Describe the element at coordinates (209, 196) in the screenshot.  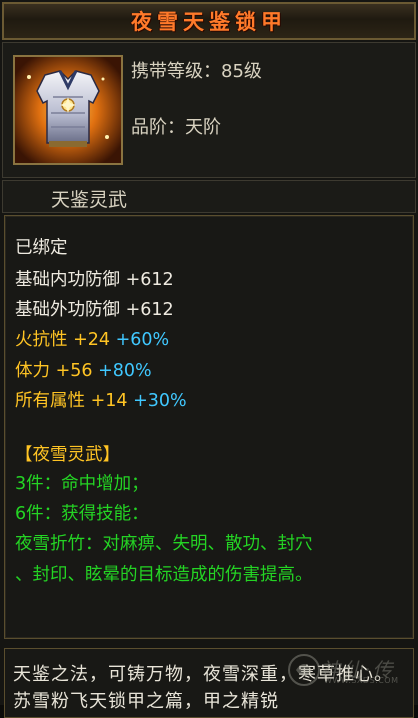
I see `category-bar: 天鉴灵武` at that location.